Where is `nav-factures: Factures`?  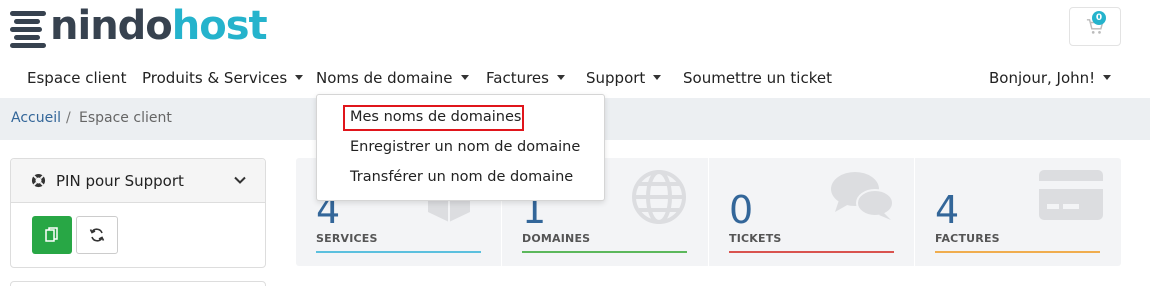 nav-factures: Factures is located at coordinates (525, 78).